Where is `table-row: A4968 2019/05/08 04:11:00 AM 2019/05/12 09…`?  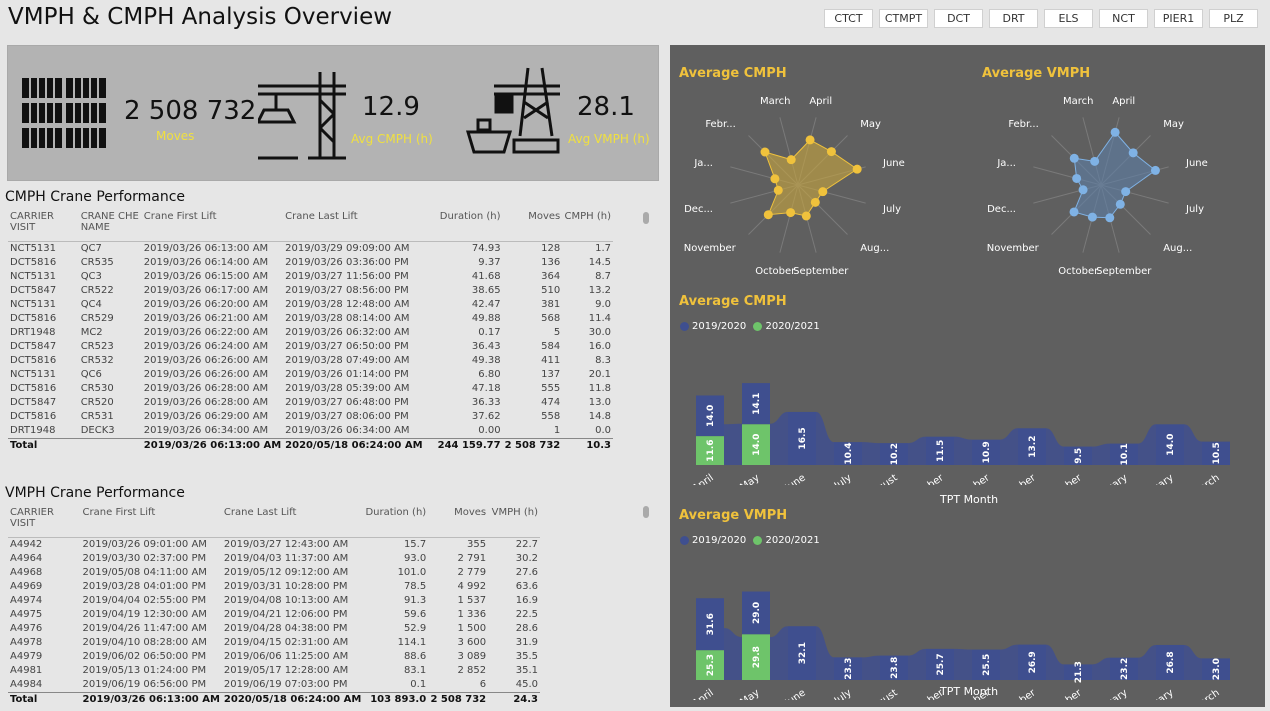 table-row: A4968 2019/05/08 04:11:00 AM 2019/05/12 09… is located at coordinates (274, 573).